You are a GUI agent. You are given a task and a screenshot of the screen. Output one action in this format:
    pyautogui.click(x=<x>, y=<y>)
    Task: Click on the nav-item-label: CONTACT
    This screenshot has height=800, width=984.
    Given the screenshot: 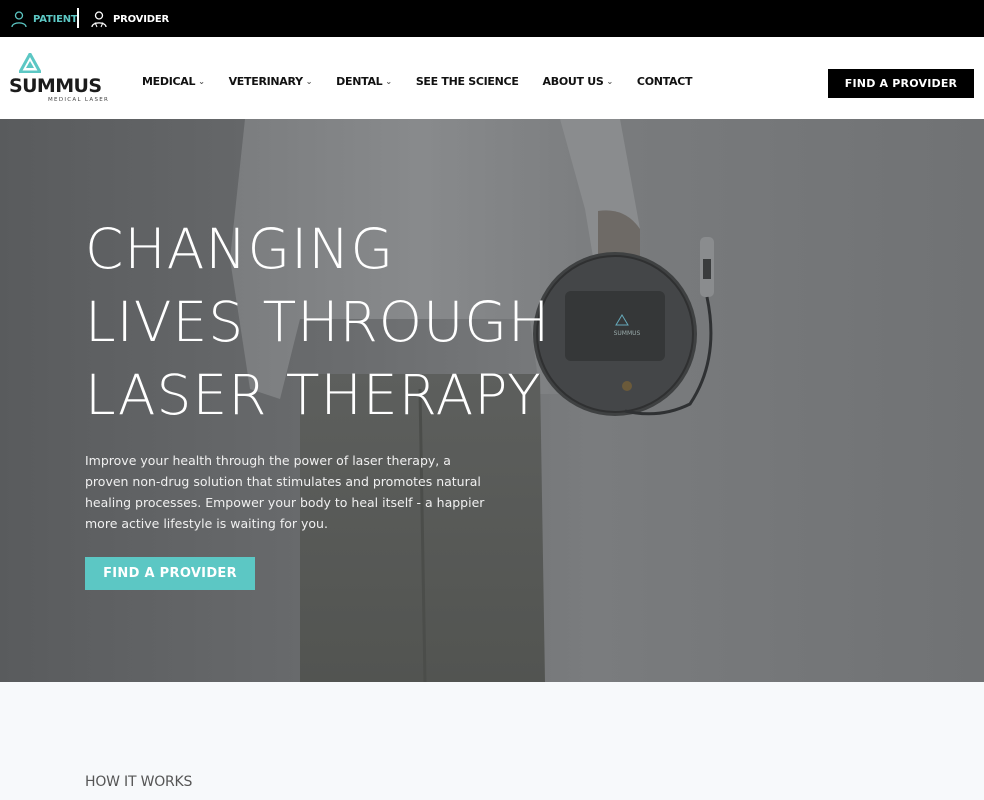 What is the action you would take?
    pyautogui.click(x=664, y=81)
    